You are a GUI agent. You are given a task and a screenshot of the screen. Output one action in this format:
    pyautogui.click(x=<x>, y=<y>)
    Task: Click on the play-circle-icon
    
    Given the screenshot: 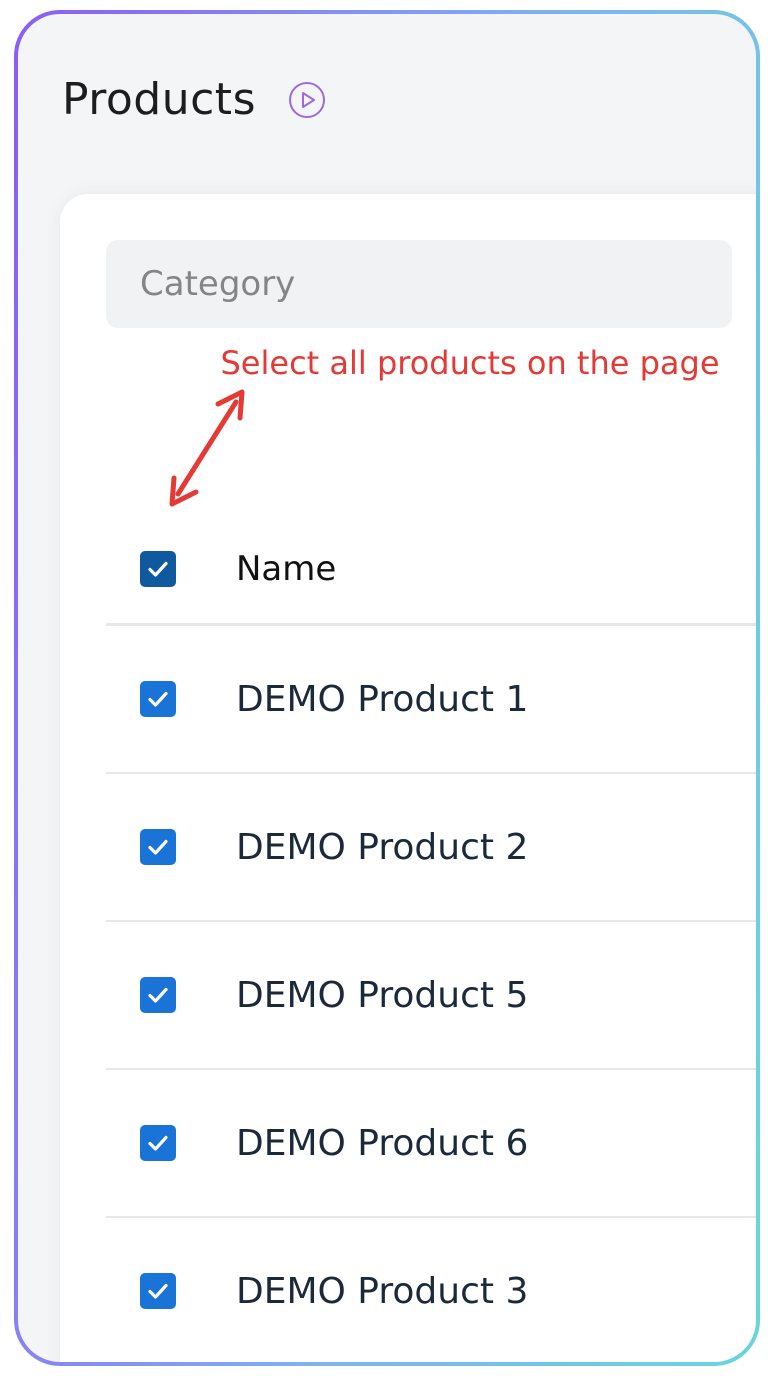 What is the action you would take?
    pyautogui.click(x=307, y=100)
    